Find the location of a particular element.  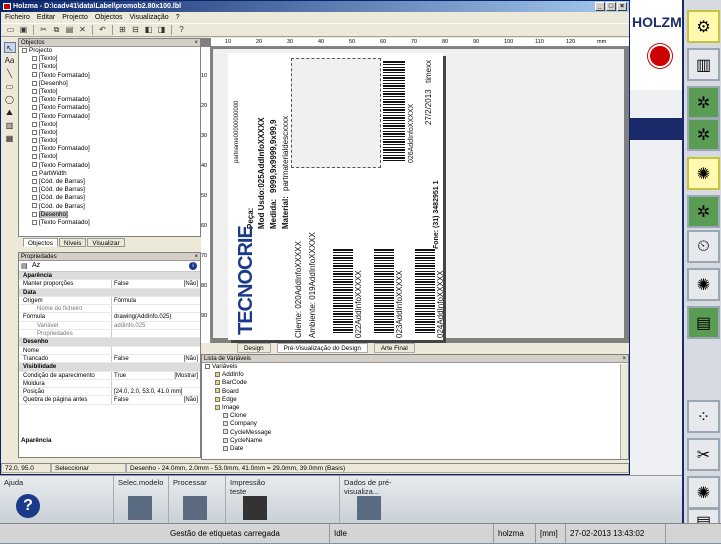

maximize-button: □ is located at coordinates (611, 6).